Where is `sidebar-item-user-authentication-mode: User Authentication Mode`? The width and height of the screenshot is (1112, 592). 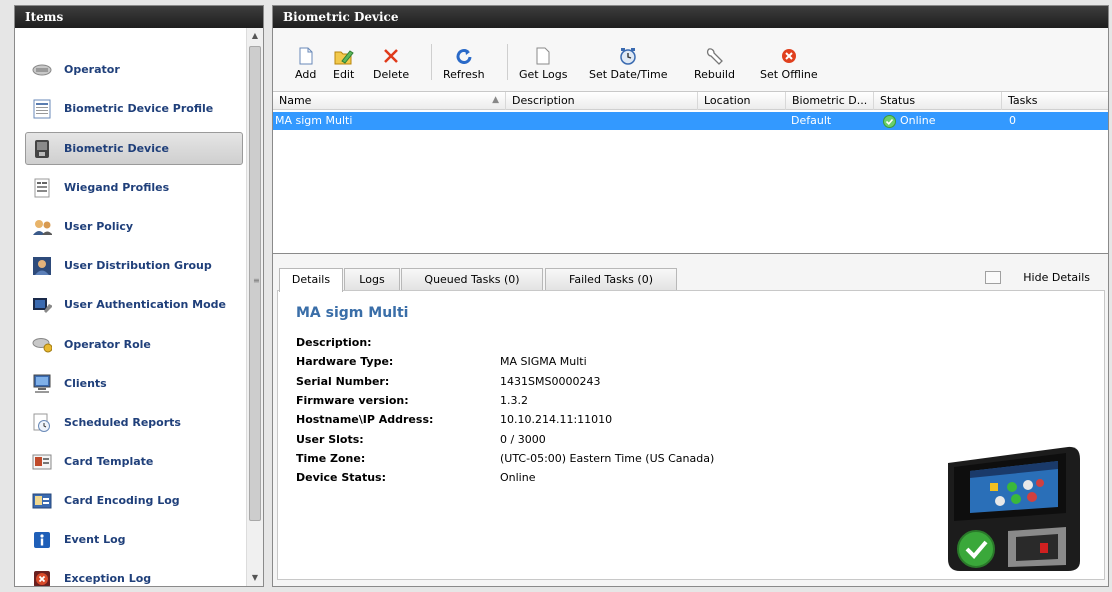
sidebar-item-user-authentication-mode: User Authentication Mode is located at coordinates (134, 304).